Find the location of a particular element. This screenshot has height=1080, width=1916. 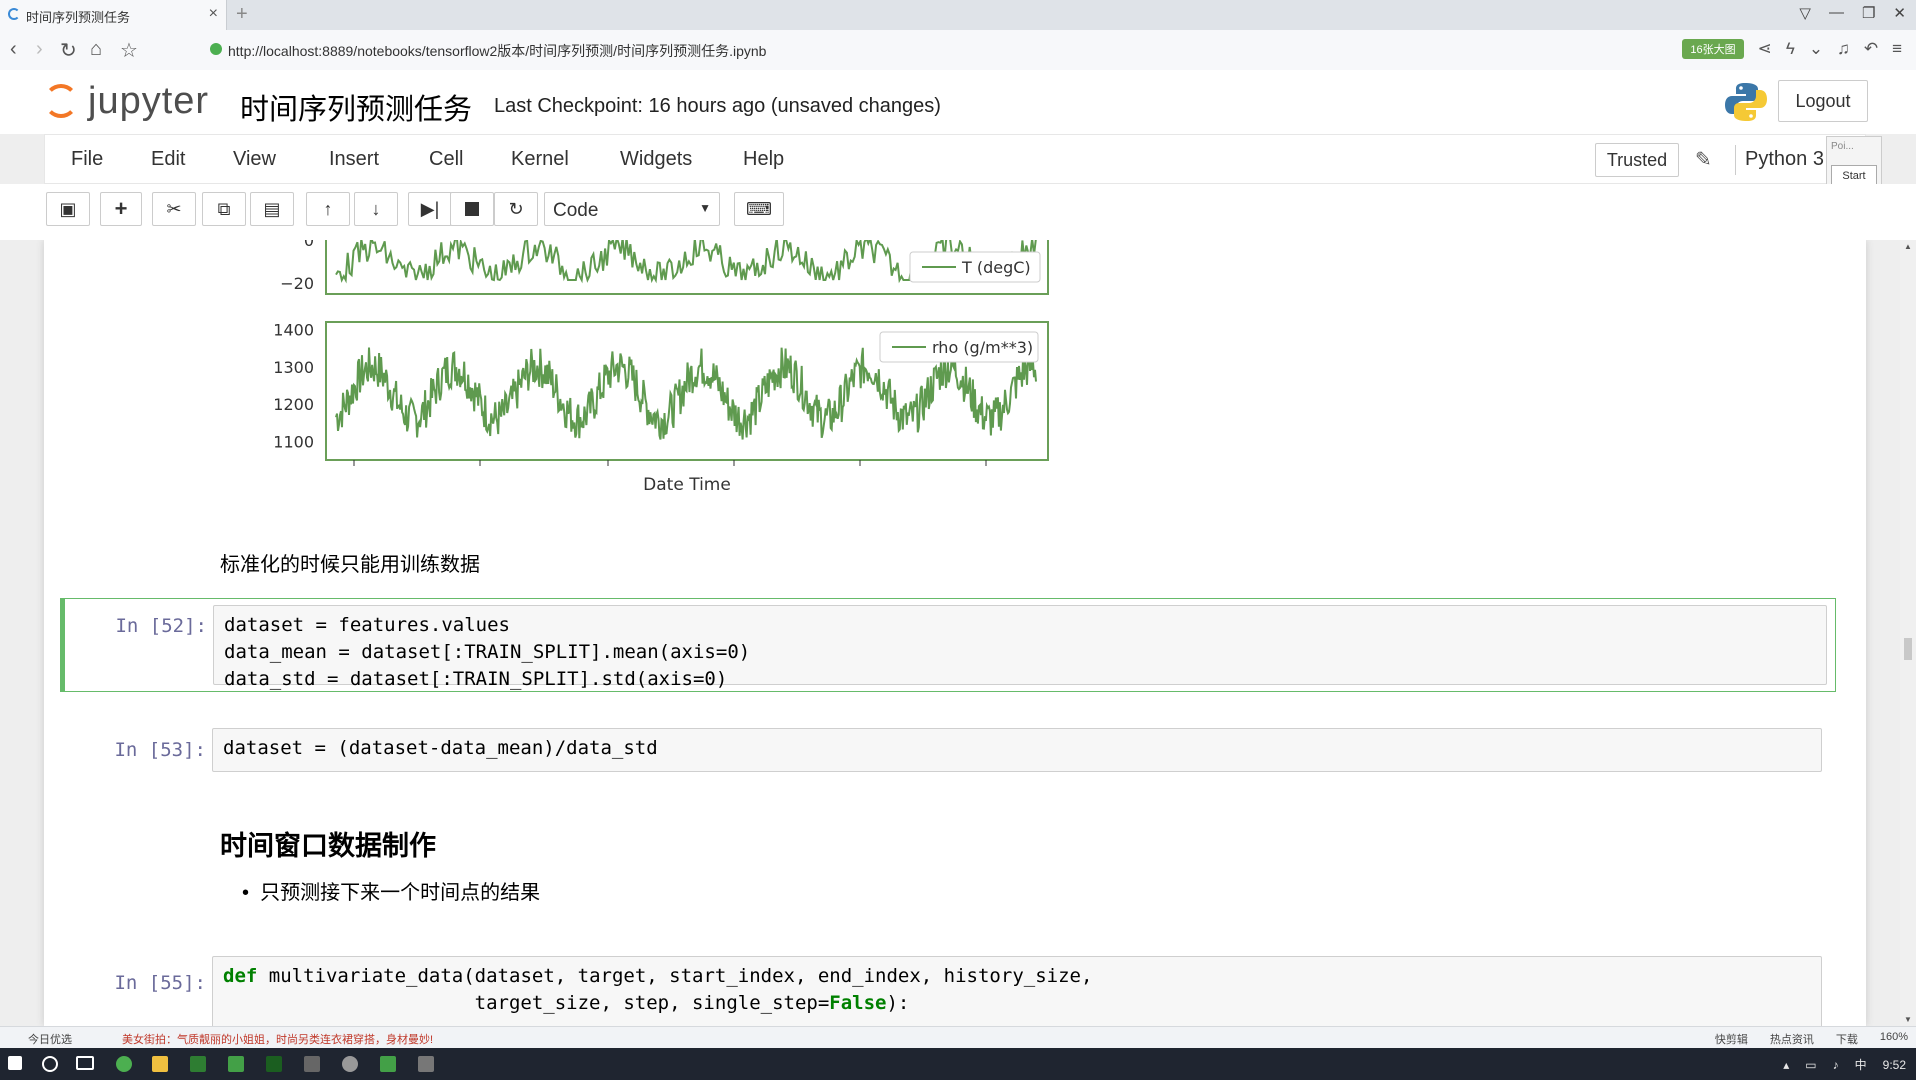

network-icon: ▭ is located at coordinates (1810, 1065).